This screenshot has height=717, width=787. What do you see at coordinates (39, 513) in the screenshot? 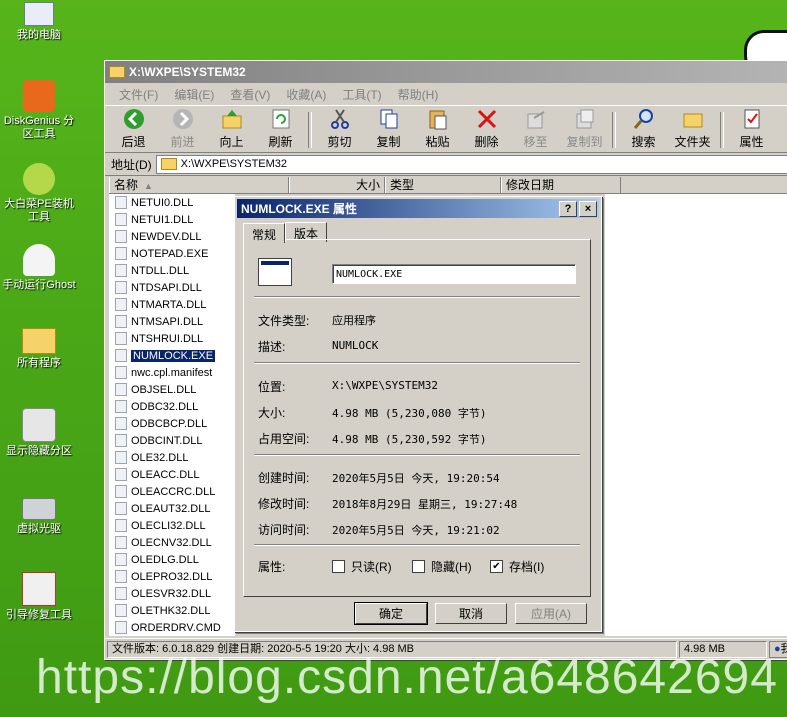
I see `desktop-icon-virtual-drive: 虚拟光驱` at bounding box center [39, 513].